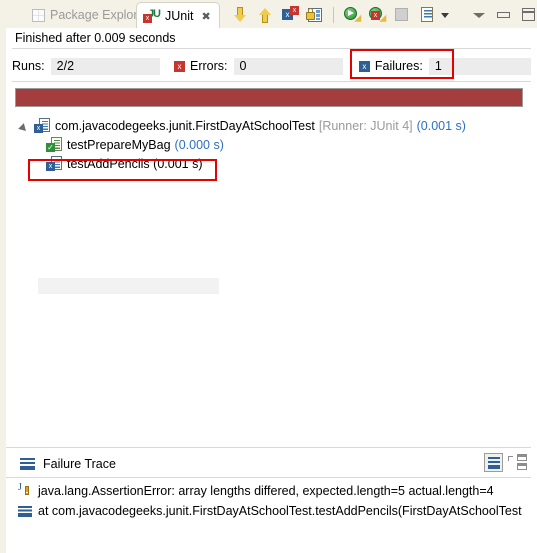 This screenshot has height=553, width=537. What do you see at coordinates (105, 66) in the screenshot?
I see `runs-value: 2/2` at bounding box center [105, 66].